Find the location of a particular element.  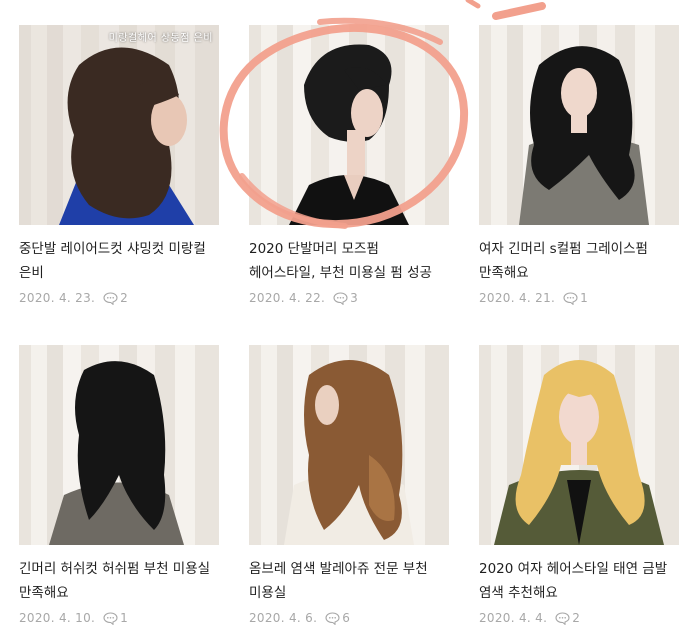

post-meta: 2020. 4. 23. 2 is located at coordinates (73, 298).